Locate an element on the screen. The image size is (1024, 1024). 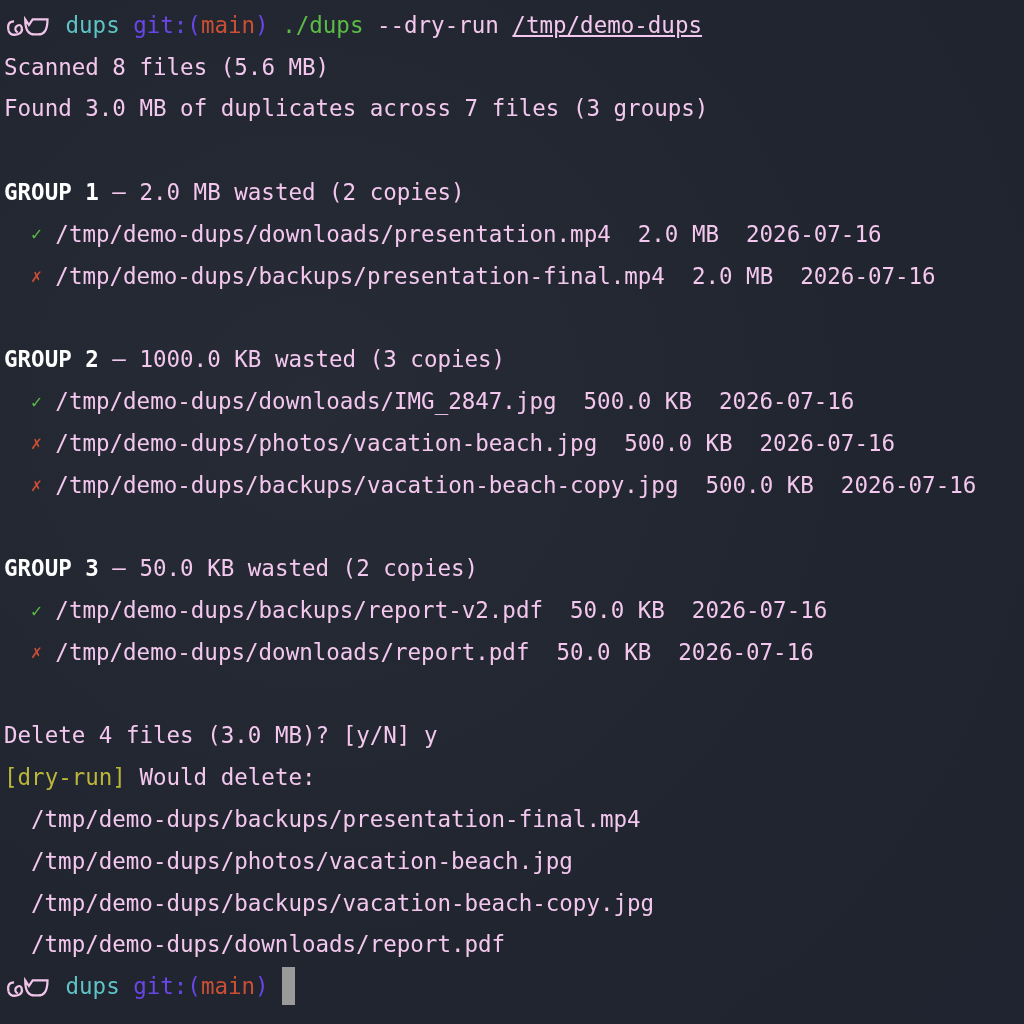
command-name: ./dups is located at coordinates (323, 24).